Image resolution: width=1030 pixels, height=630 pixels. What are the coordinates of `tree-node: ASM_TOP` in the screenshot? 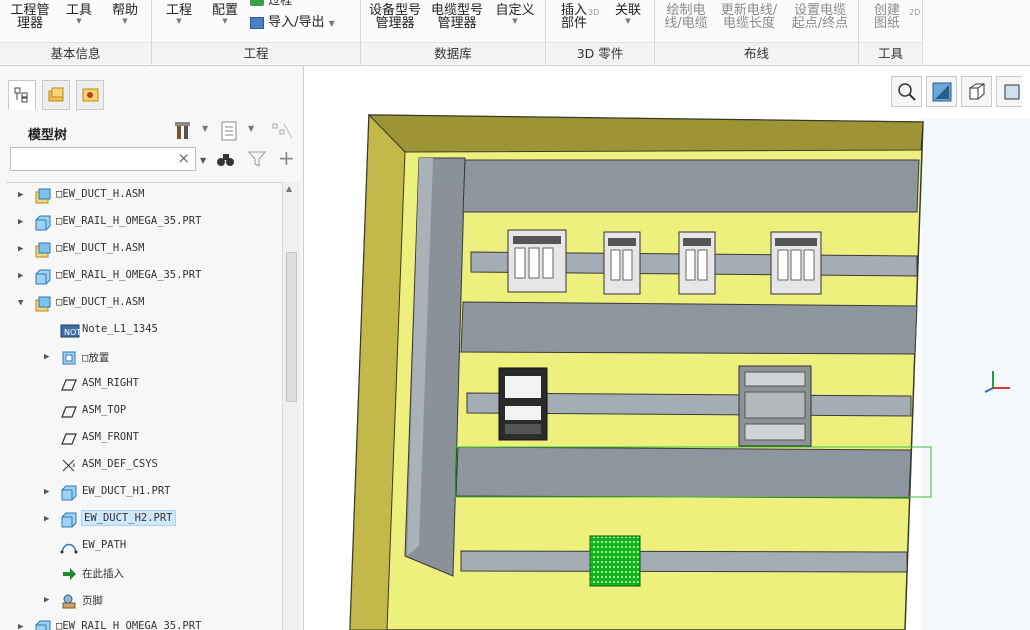 It's located at (144, 412).